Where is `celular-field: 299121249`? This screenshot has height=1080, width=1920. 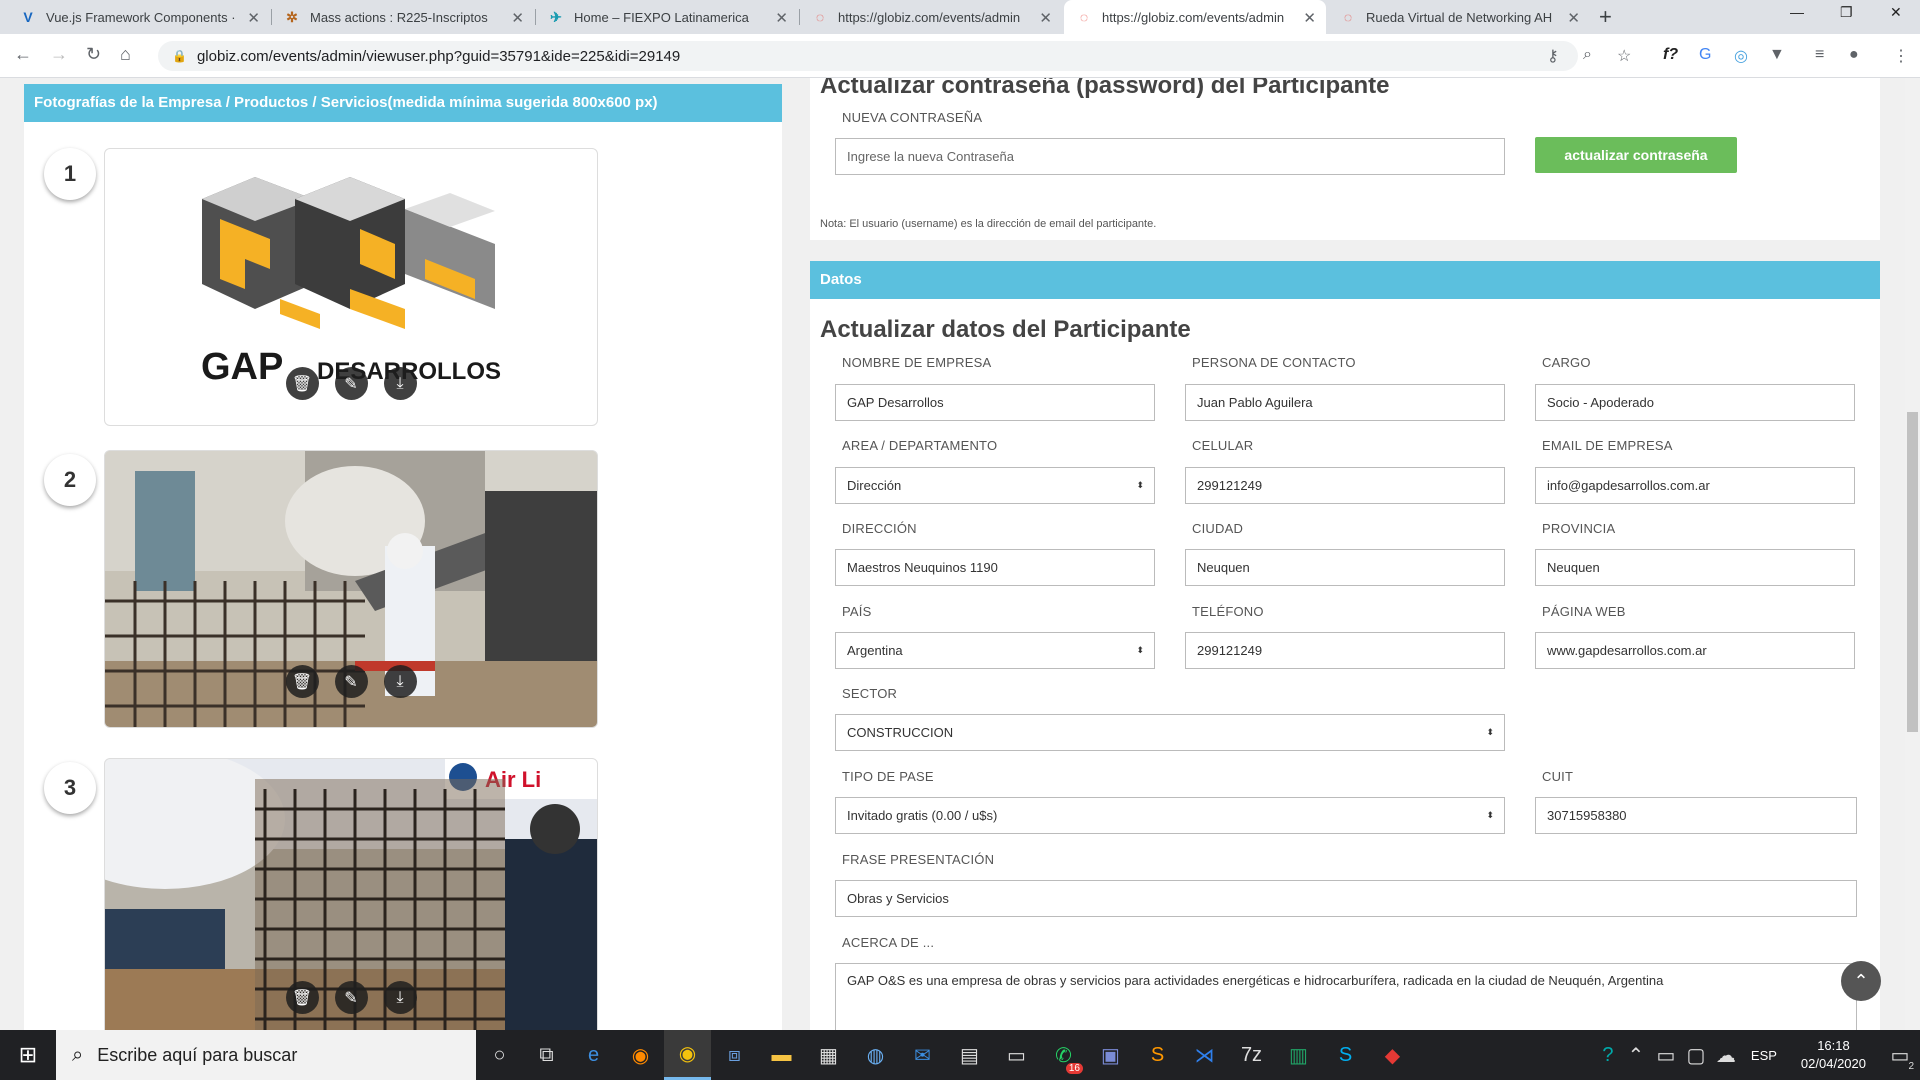
celular-field: 299121249 is located at coordinates (1345, 485).